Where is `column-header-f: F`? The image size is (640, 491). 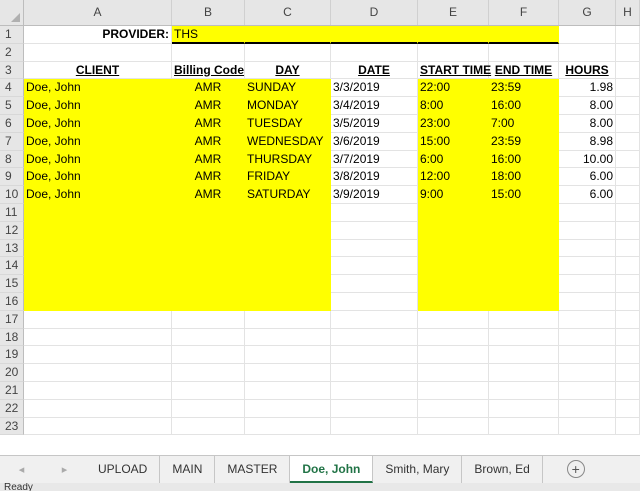
column-header-f: F is located at coordinates (524, 12).